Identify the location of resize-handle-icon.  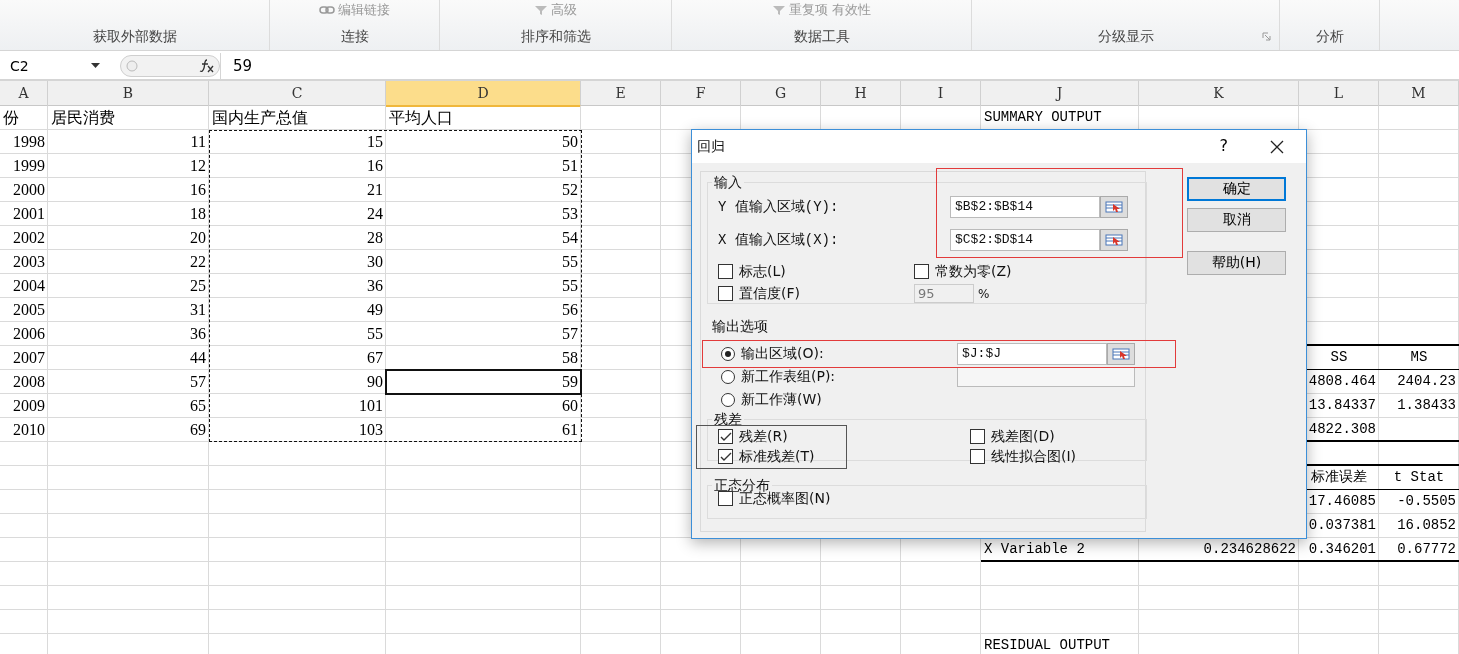
(132, 65).